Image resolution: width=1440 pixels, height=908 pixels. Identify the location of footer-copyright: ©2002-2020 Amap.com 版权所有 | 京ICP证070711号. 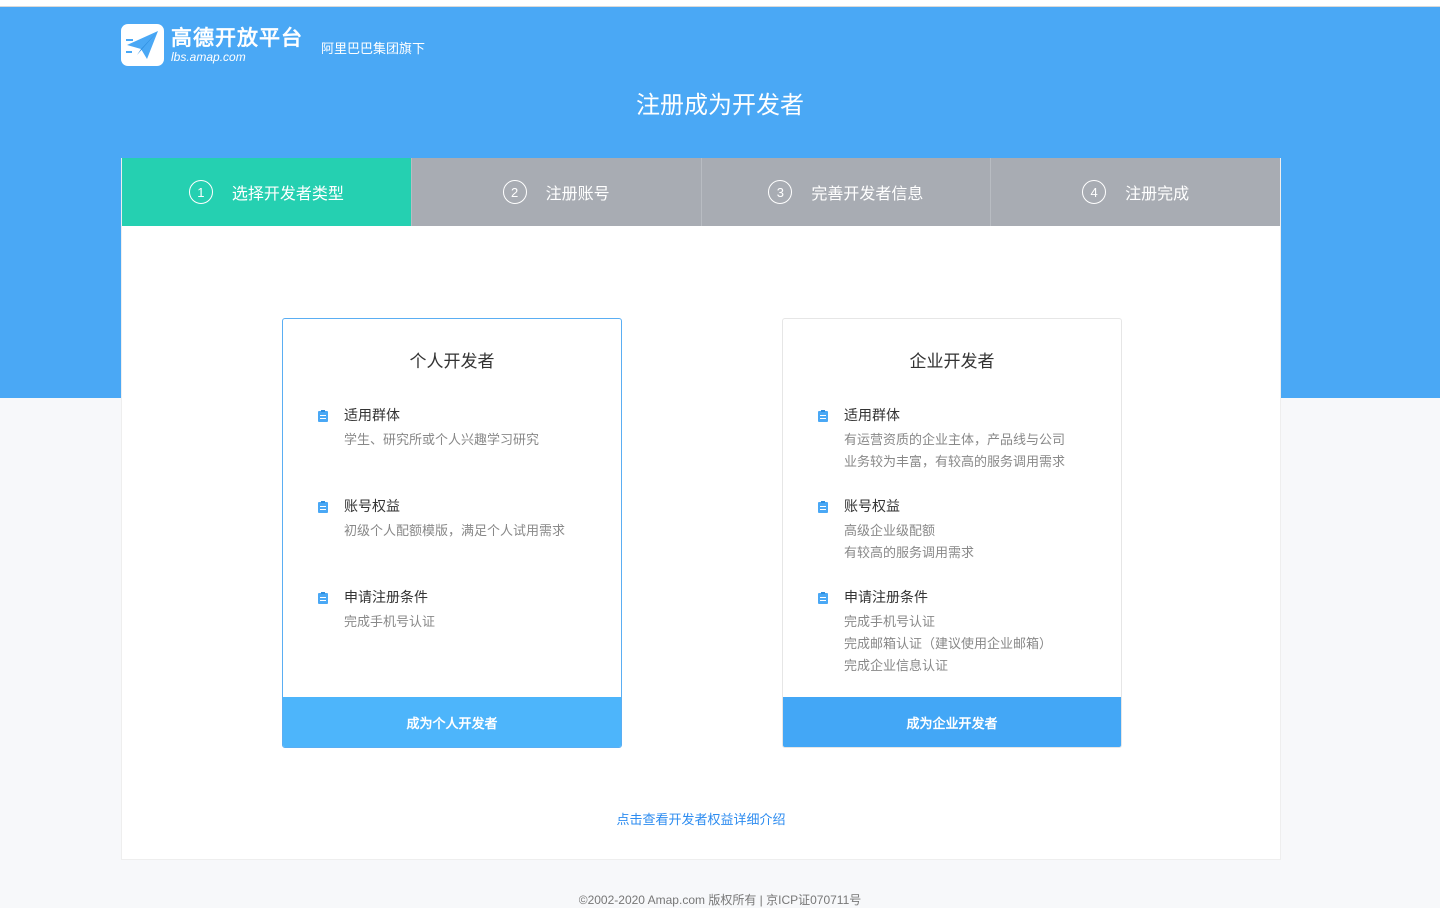
(720, 900).